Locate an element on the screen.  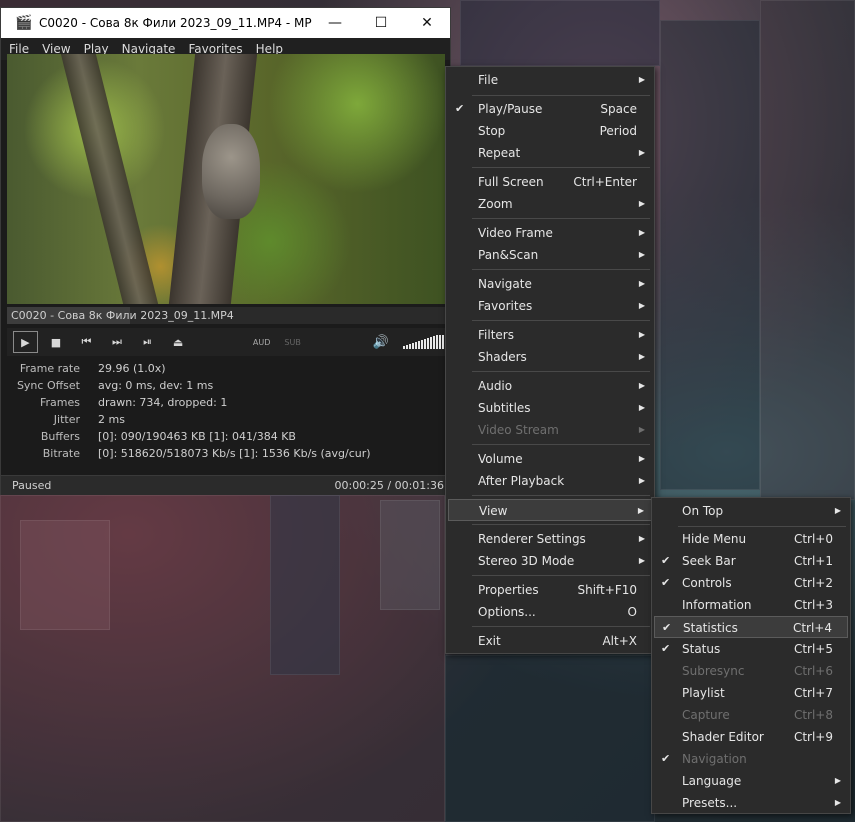
menu-item-stereo-3d-mode: Stereo 3D Mode ▶ is located at coordinates (550, 561).